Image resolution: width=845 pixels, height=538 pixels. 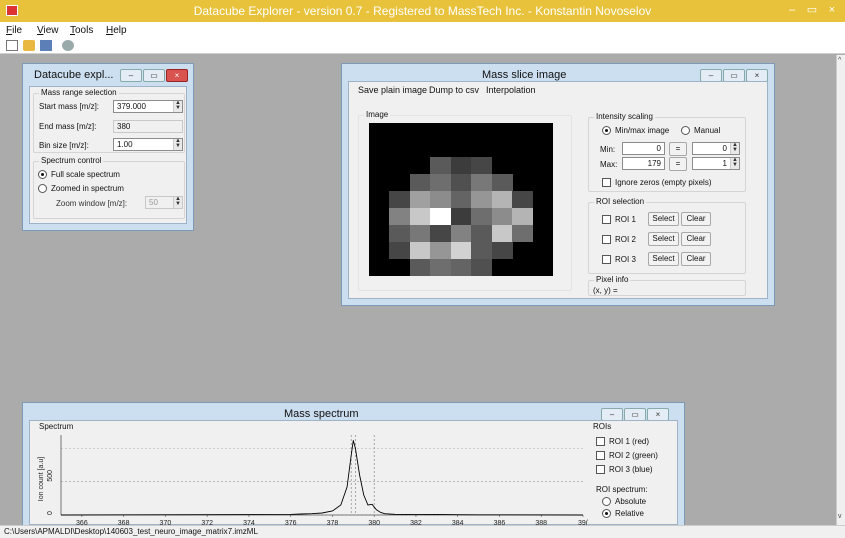 What do you see at coordinates (177, 202) in the screenshot?
I see `zoom-window-spinner: ▲ ▼` at bounding box center [177, 202].